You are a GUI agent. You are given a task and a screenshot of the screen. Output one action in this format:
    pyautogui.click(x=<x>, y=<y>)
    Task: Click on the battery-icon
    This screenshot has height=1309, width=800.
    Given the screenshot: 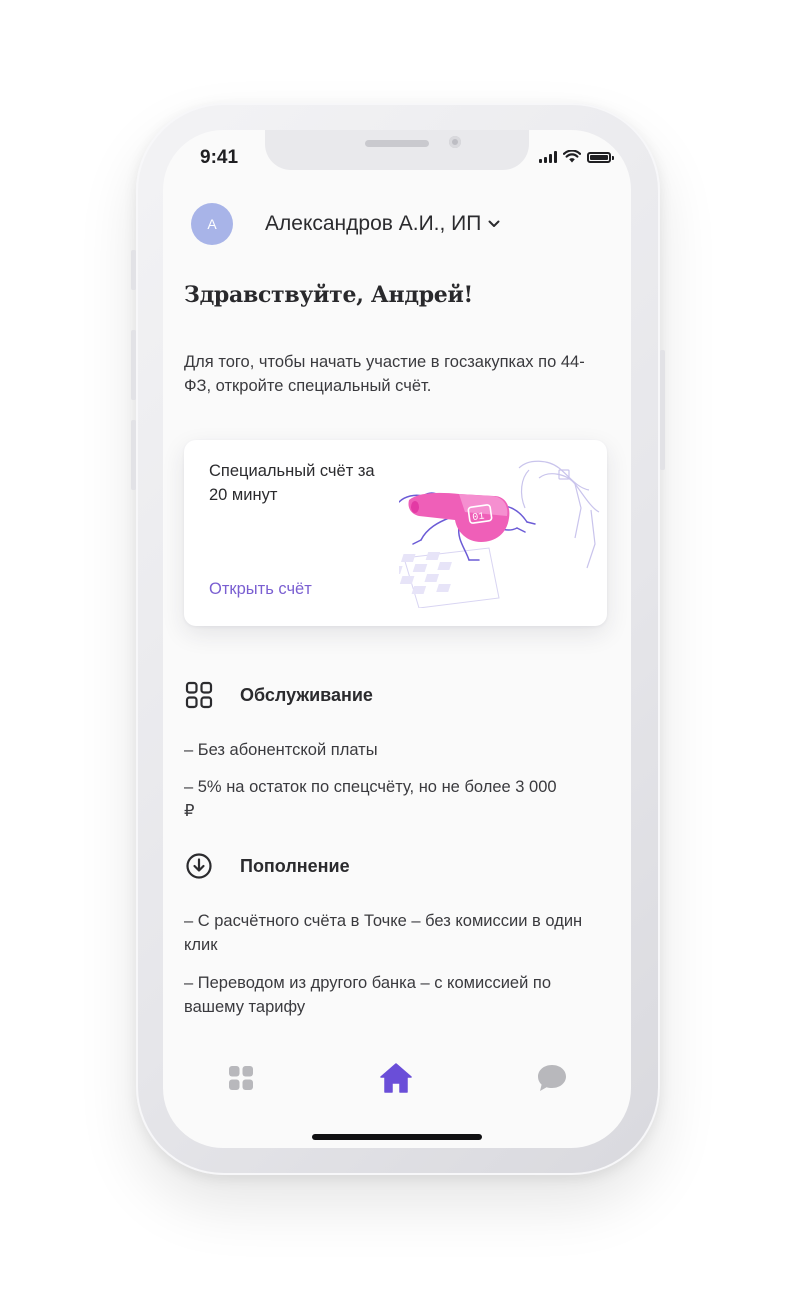 What is the action you would take?
    pyautogui.click(x=600, y=157)
    